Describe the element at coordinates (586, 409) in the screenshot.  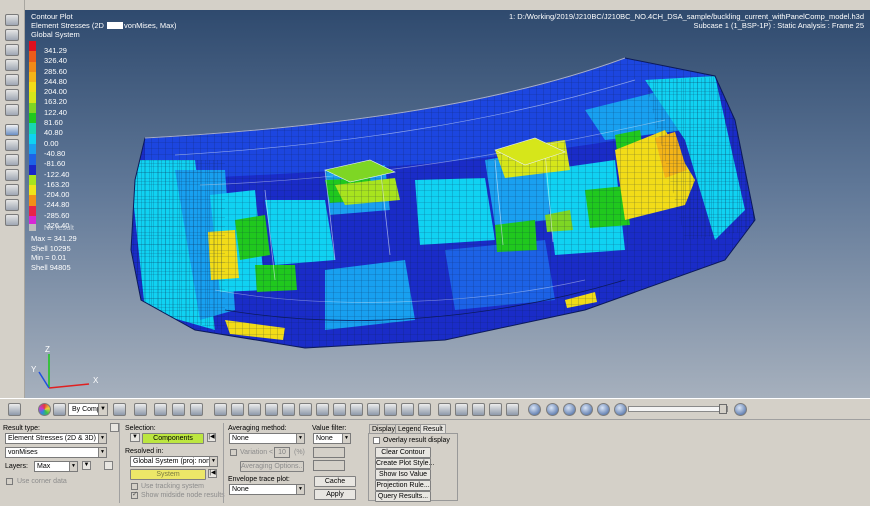
I see `play-icon` at that location.